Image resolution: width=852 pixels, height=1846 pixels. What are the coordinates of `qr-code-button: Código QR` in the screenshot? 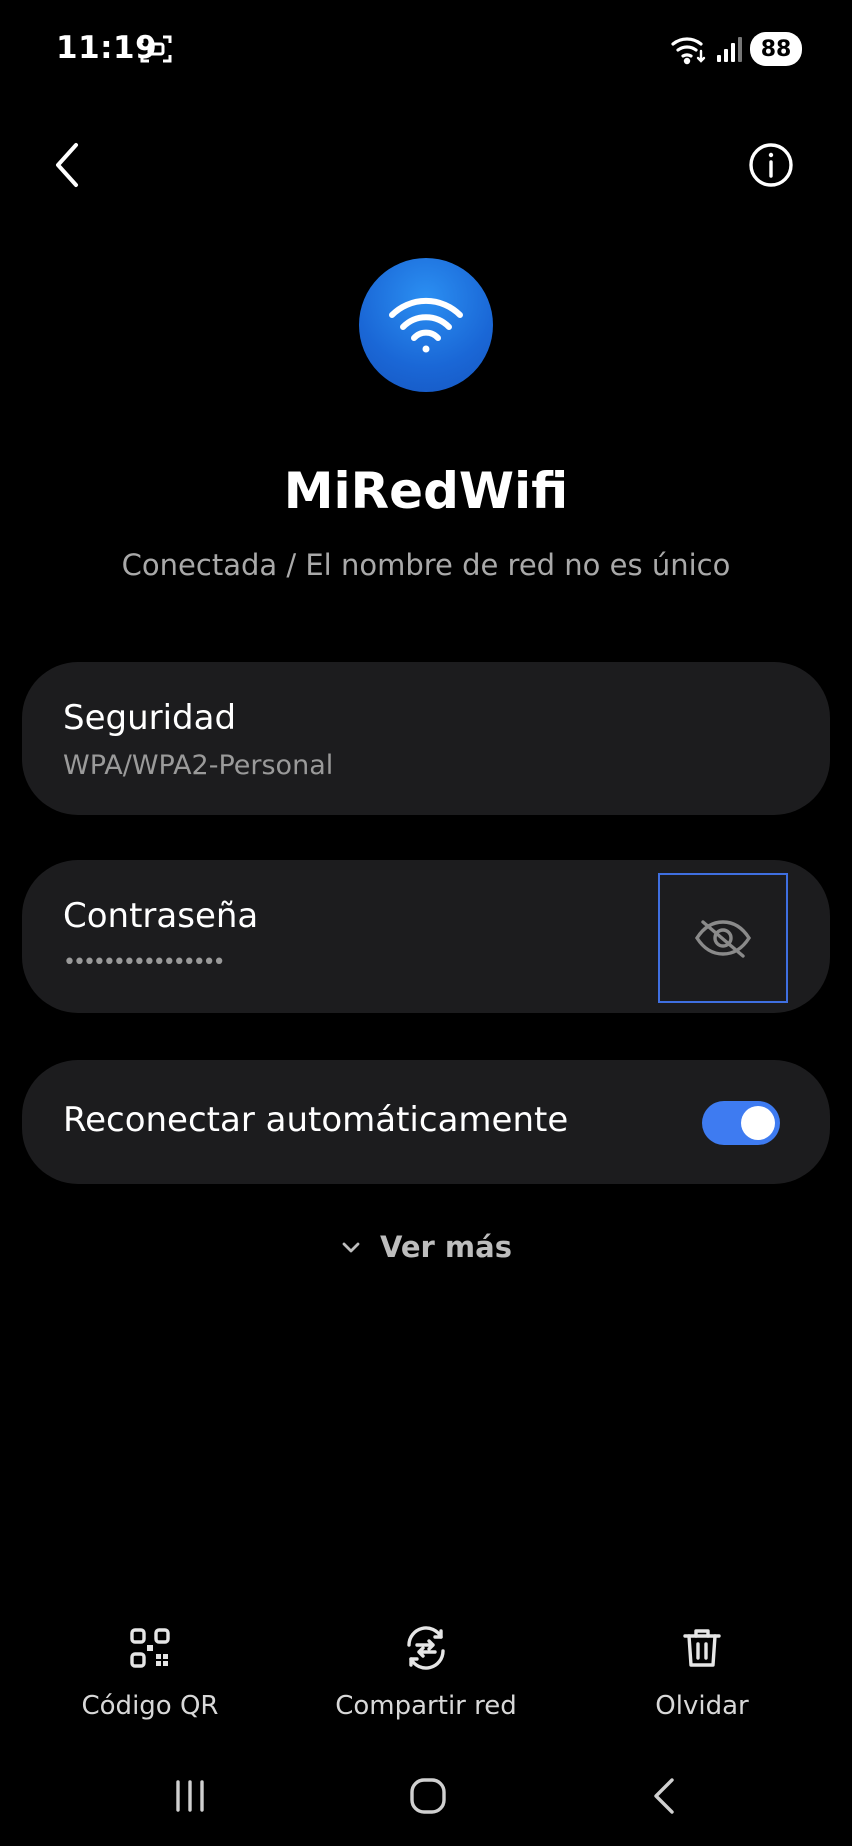 It's located at (150, 1673).